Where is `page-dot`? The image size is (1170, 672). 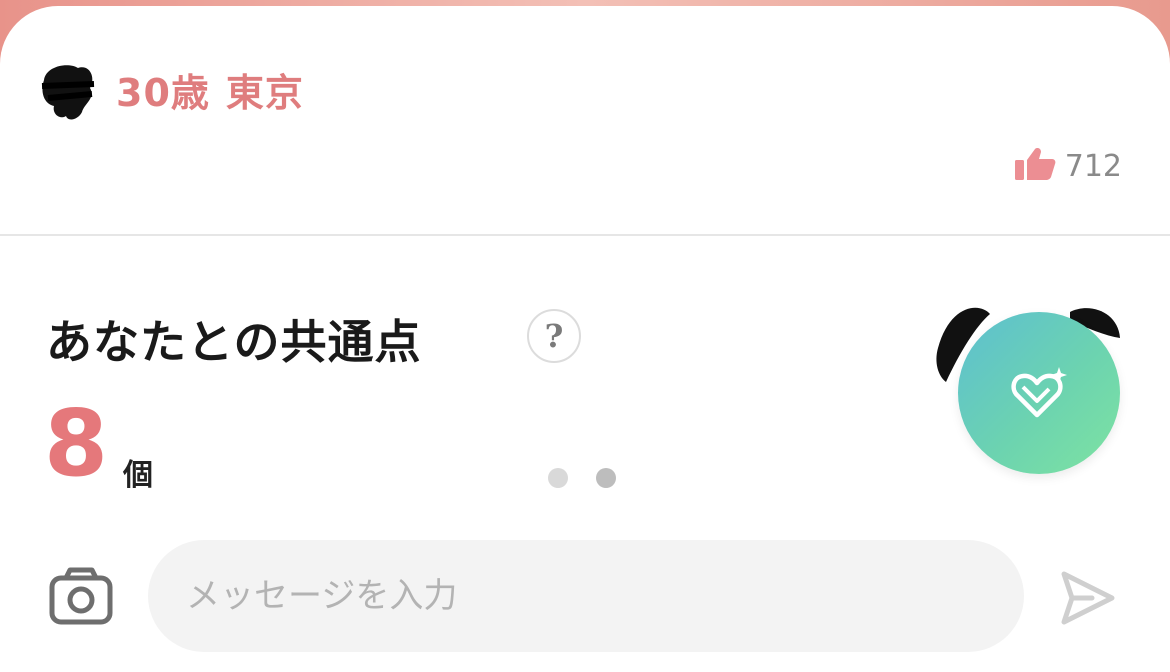
page-dot is located at coordinates (558, 478).